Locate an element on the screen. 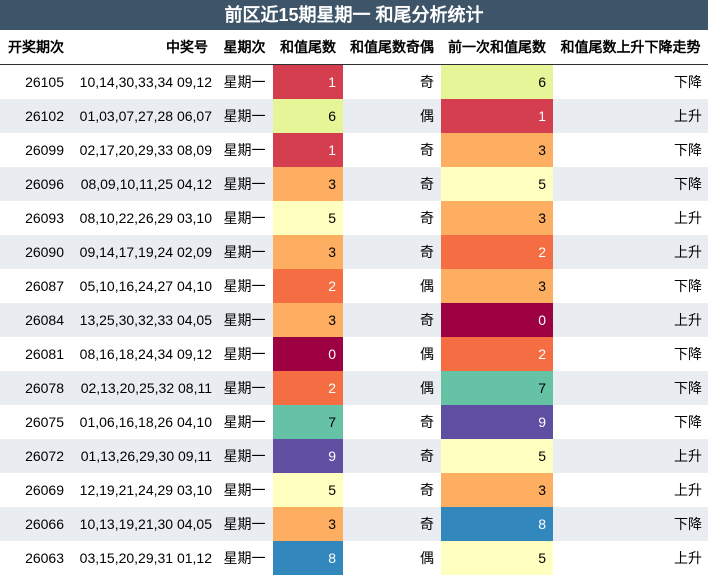  cell-issue: 26069 is located at coordinates (44, 490).